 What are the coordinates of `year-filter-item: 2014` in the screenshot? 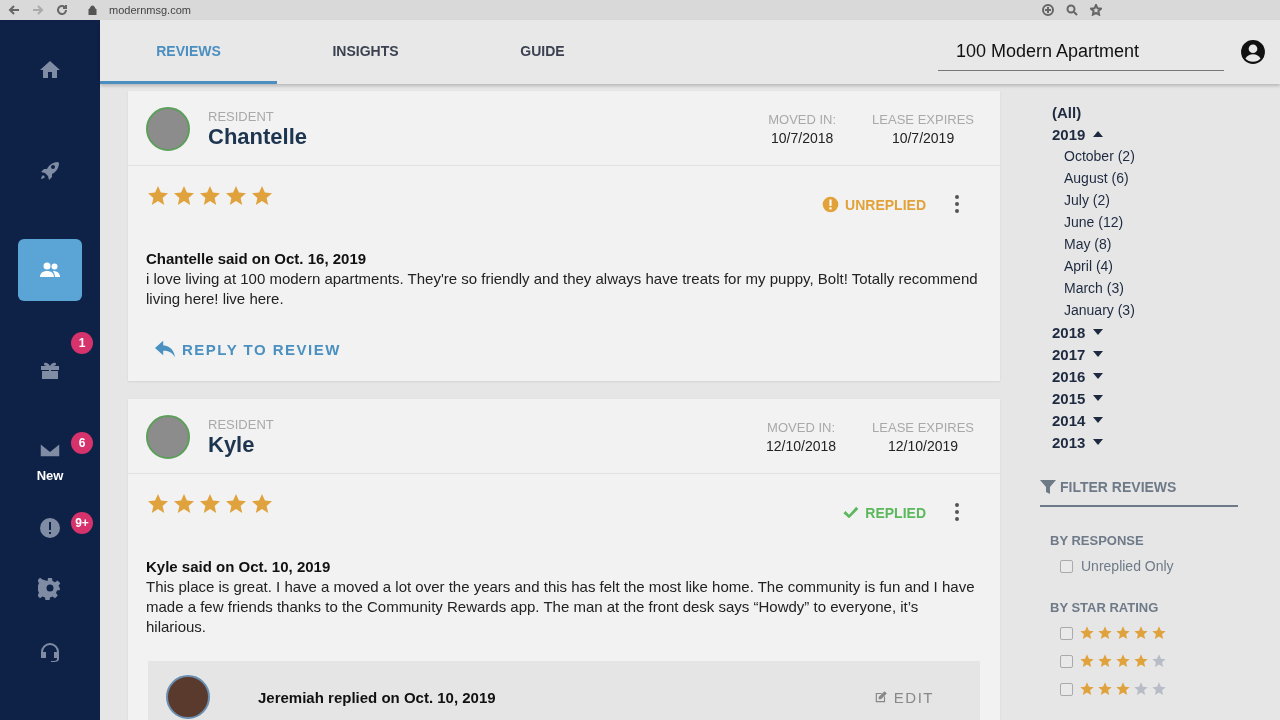 It's located at (1069, 420).